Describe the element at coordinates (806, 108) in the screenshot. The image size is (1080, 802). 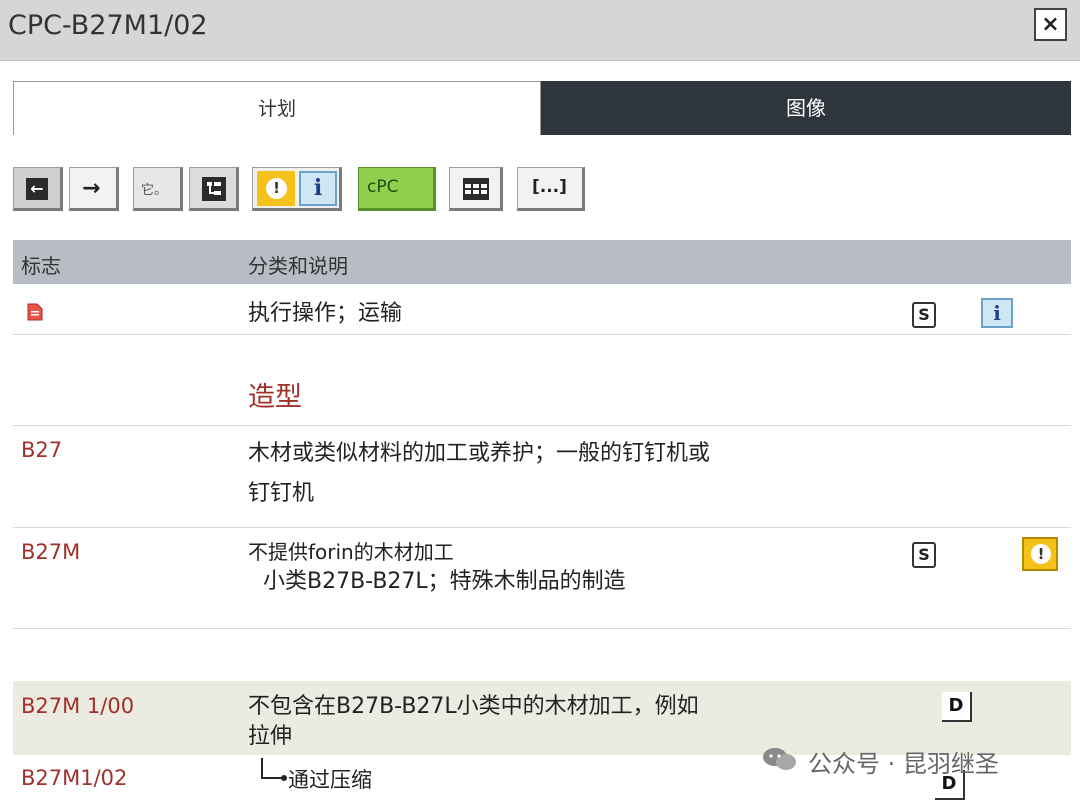
I see `tab-image: 图像` at that location.